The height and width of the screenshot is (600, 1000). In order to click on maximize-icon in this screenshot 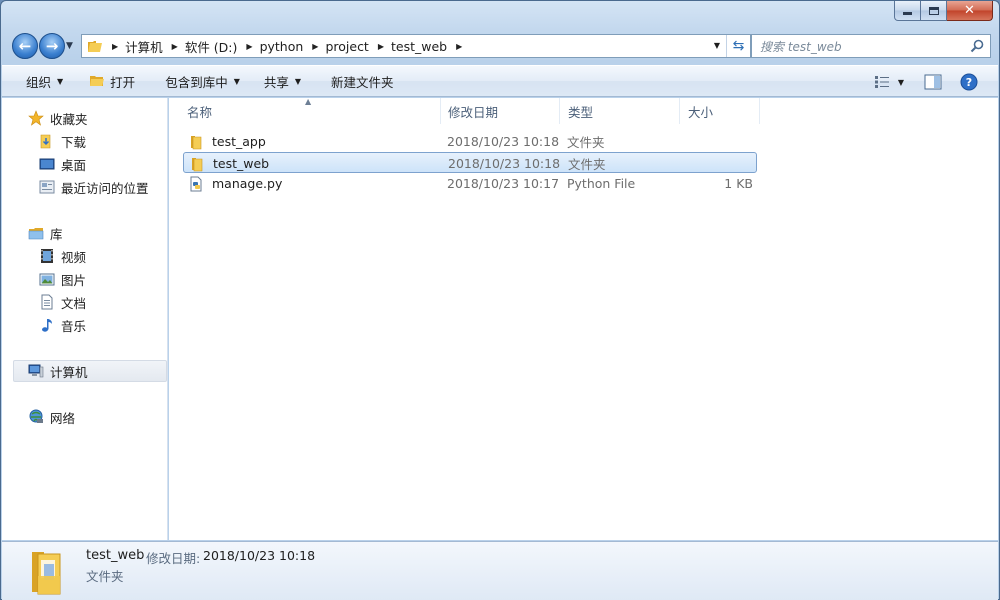, I will do `click(933, 10)`.